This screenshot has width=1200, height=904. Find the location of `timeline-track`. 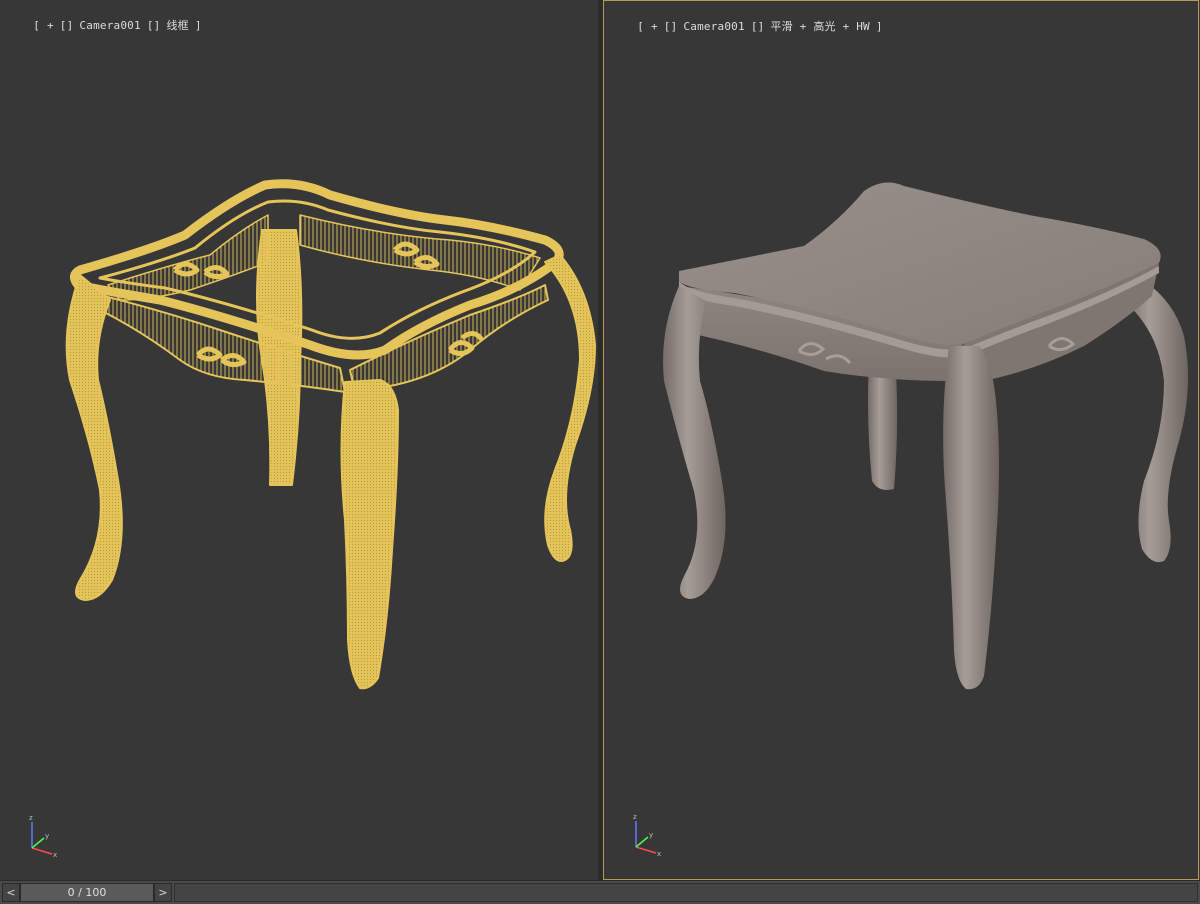

timeline-track is located at coordinates (686, 892).